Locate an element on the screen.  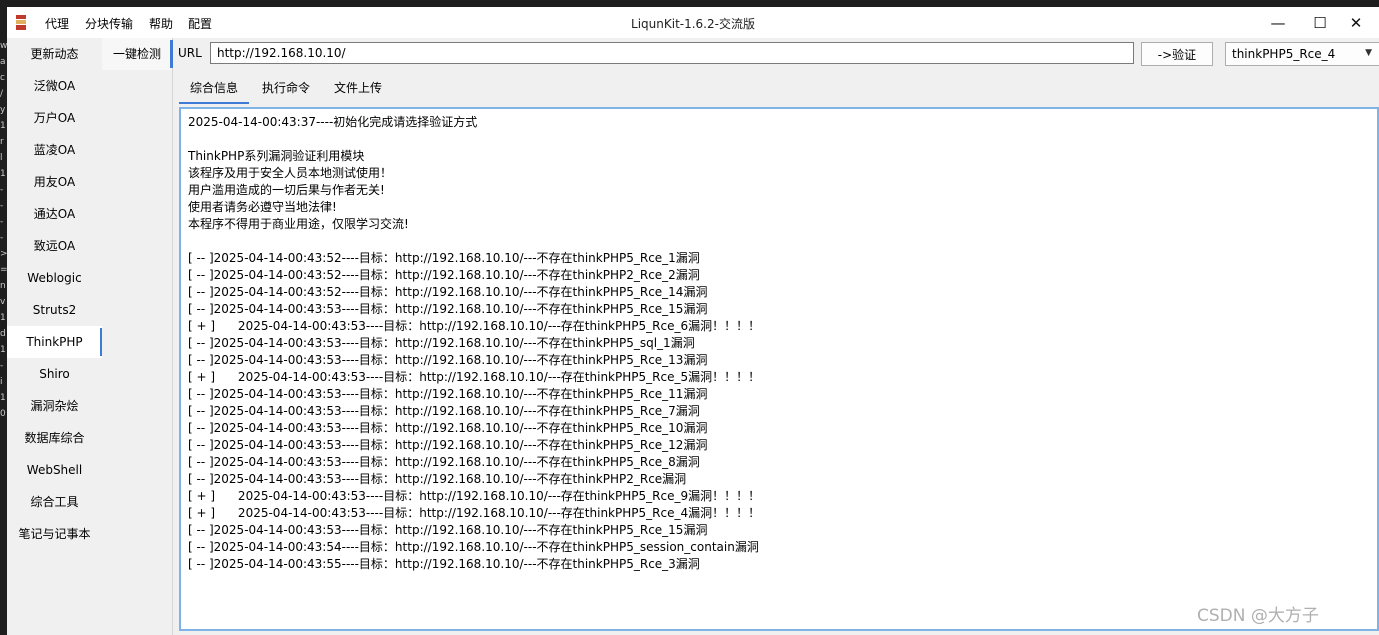
output-line: 2025-04-14-00:43:37----初始化完成请选择验证方式 is located at coordinates (333, 122).